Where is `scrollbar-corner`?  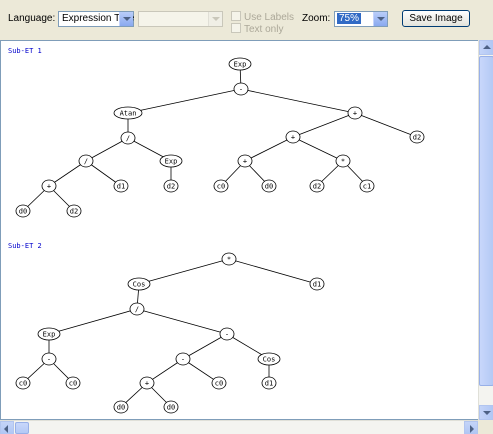 scrollbar-corner is located at coordinates (485, 427).